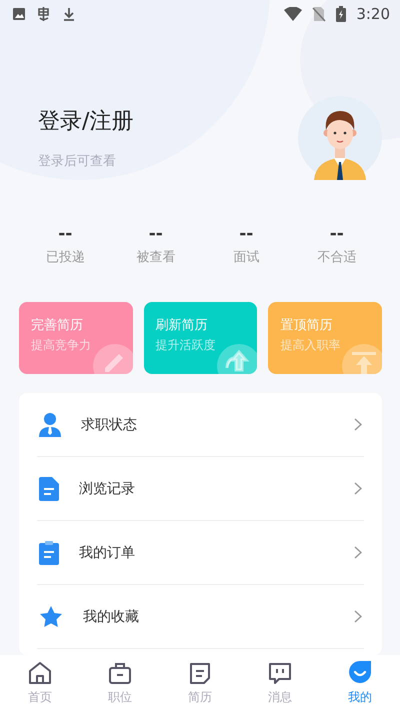  What do you see at coordinates (107, 489) in the screenshot?
I see `menu-label: 浏览记录` at bounding box center [107, 489].